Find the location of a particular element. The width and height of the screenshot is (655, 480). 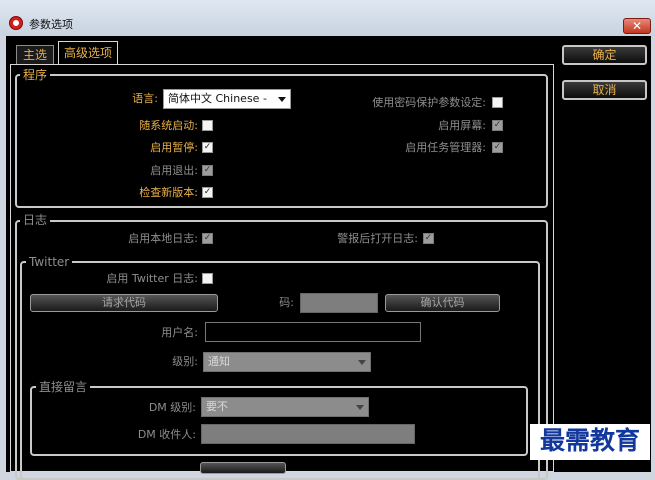

autostart-label: 随系统启动: is located at coordinates (168, 125).